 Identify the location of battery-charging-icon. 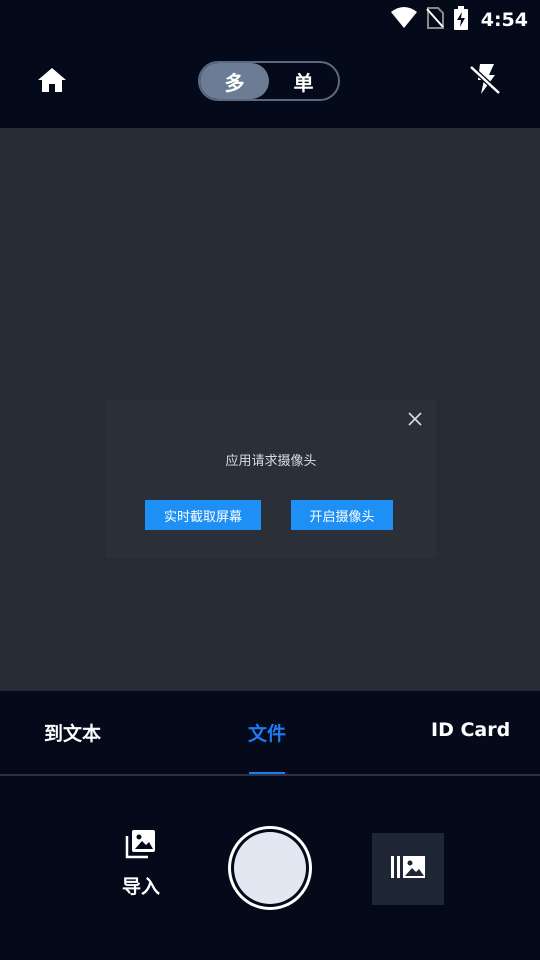
(461, 20).